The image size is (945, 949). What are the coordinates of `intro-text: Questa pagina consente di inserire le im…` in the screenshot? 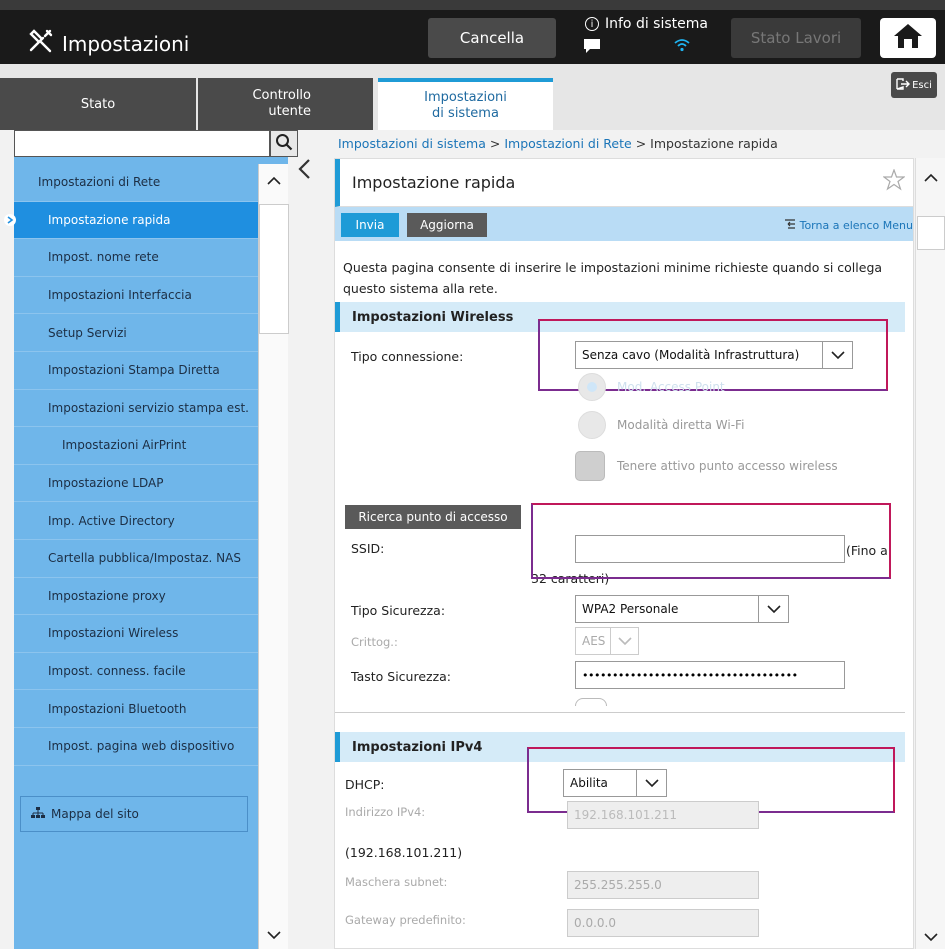 It's located at (613, 278).